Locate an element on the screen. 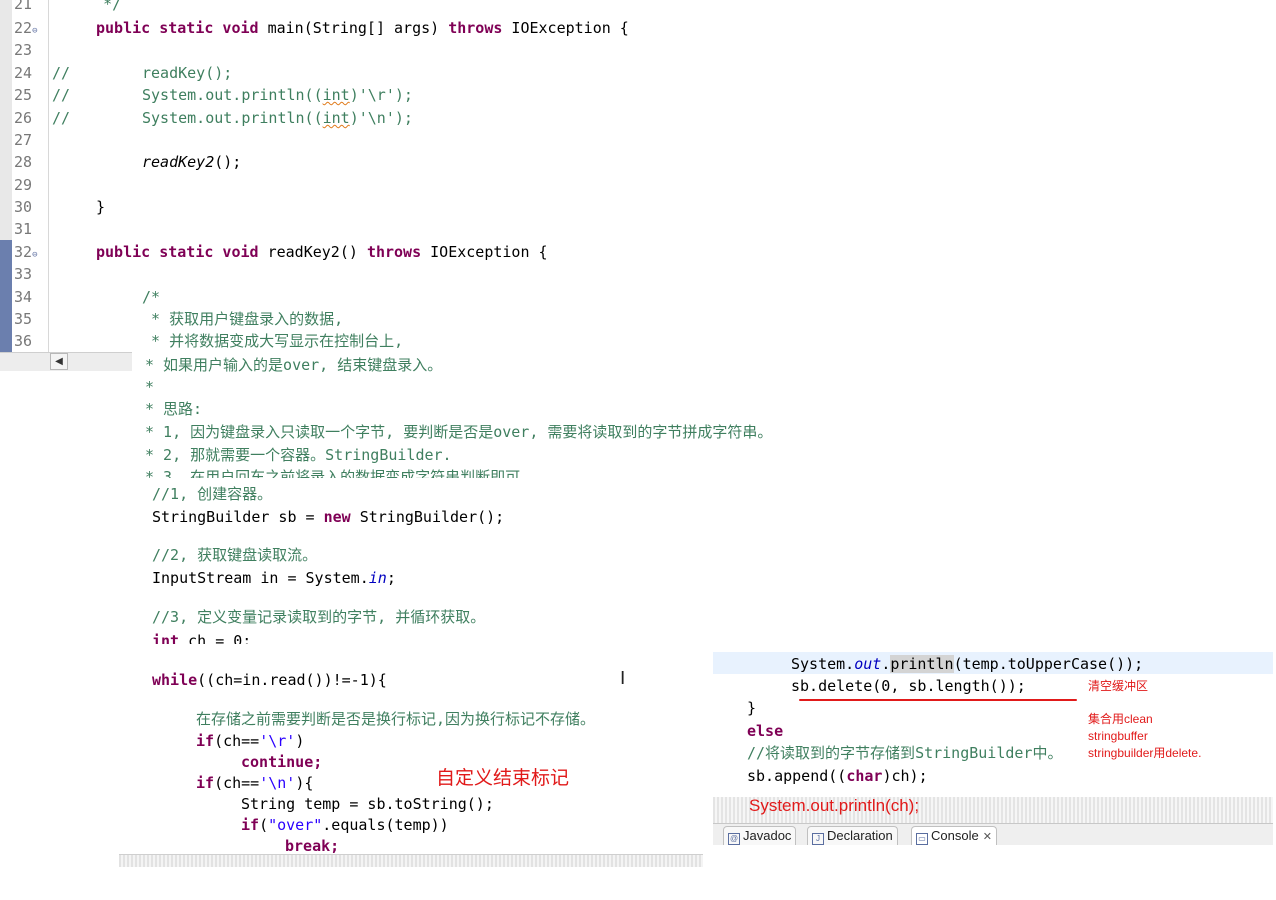 This screenshot has height=900, width=1276. code-line: */ is located at coordinates (90, 6).